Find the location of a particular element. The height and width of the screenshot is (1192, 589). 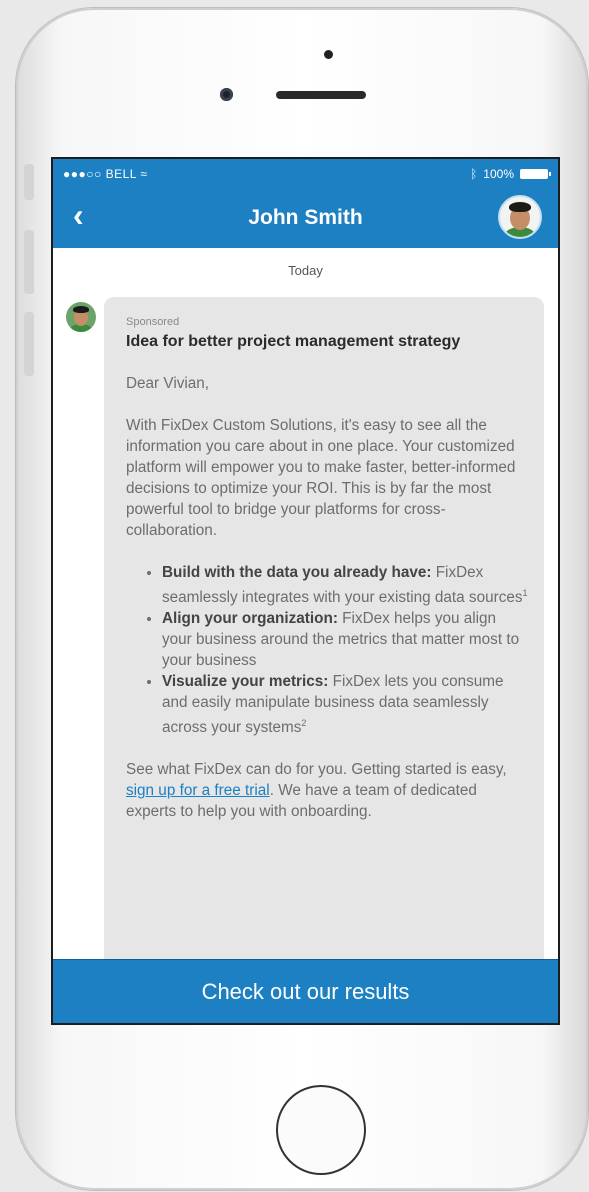

nav-bar: ‹ John Smith is located at coordinates (305, 218).